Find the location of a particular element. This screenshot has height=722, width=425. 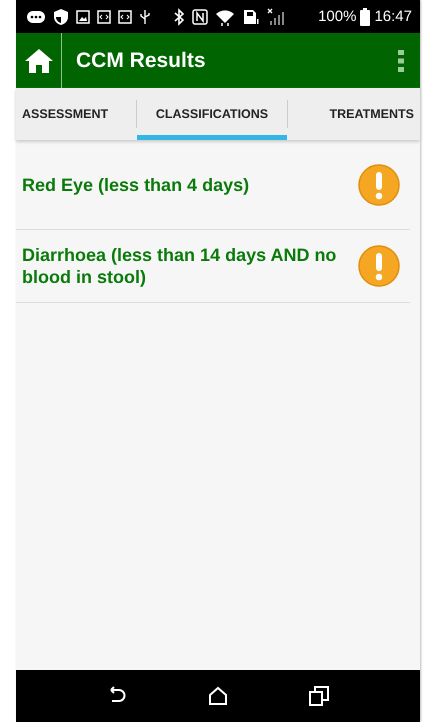

bluetooth-icon is located at coordinates (179, 17).